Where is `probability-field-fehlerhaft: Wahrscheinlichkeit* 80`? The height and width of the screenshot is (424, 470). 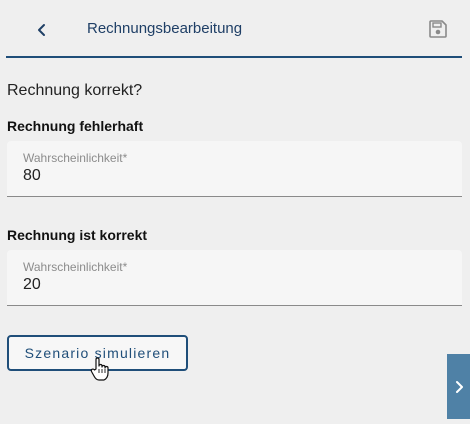 probability-field-fehlerhaft: Wahrscheinlichkeit* 80 is located at coordinates (234, 169).